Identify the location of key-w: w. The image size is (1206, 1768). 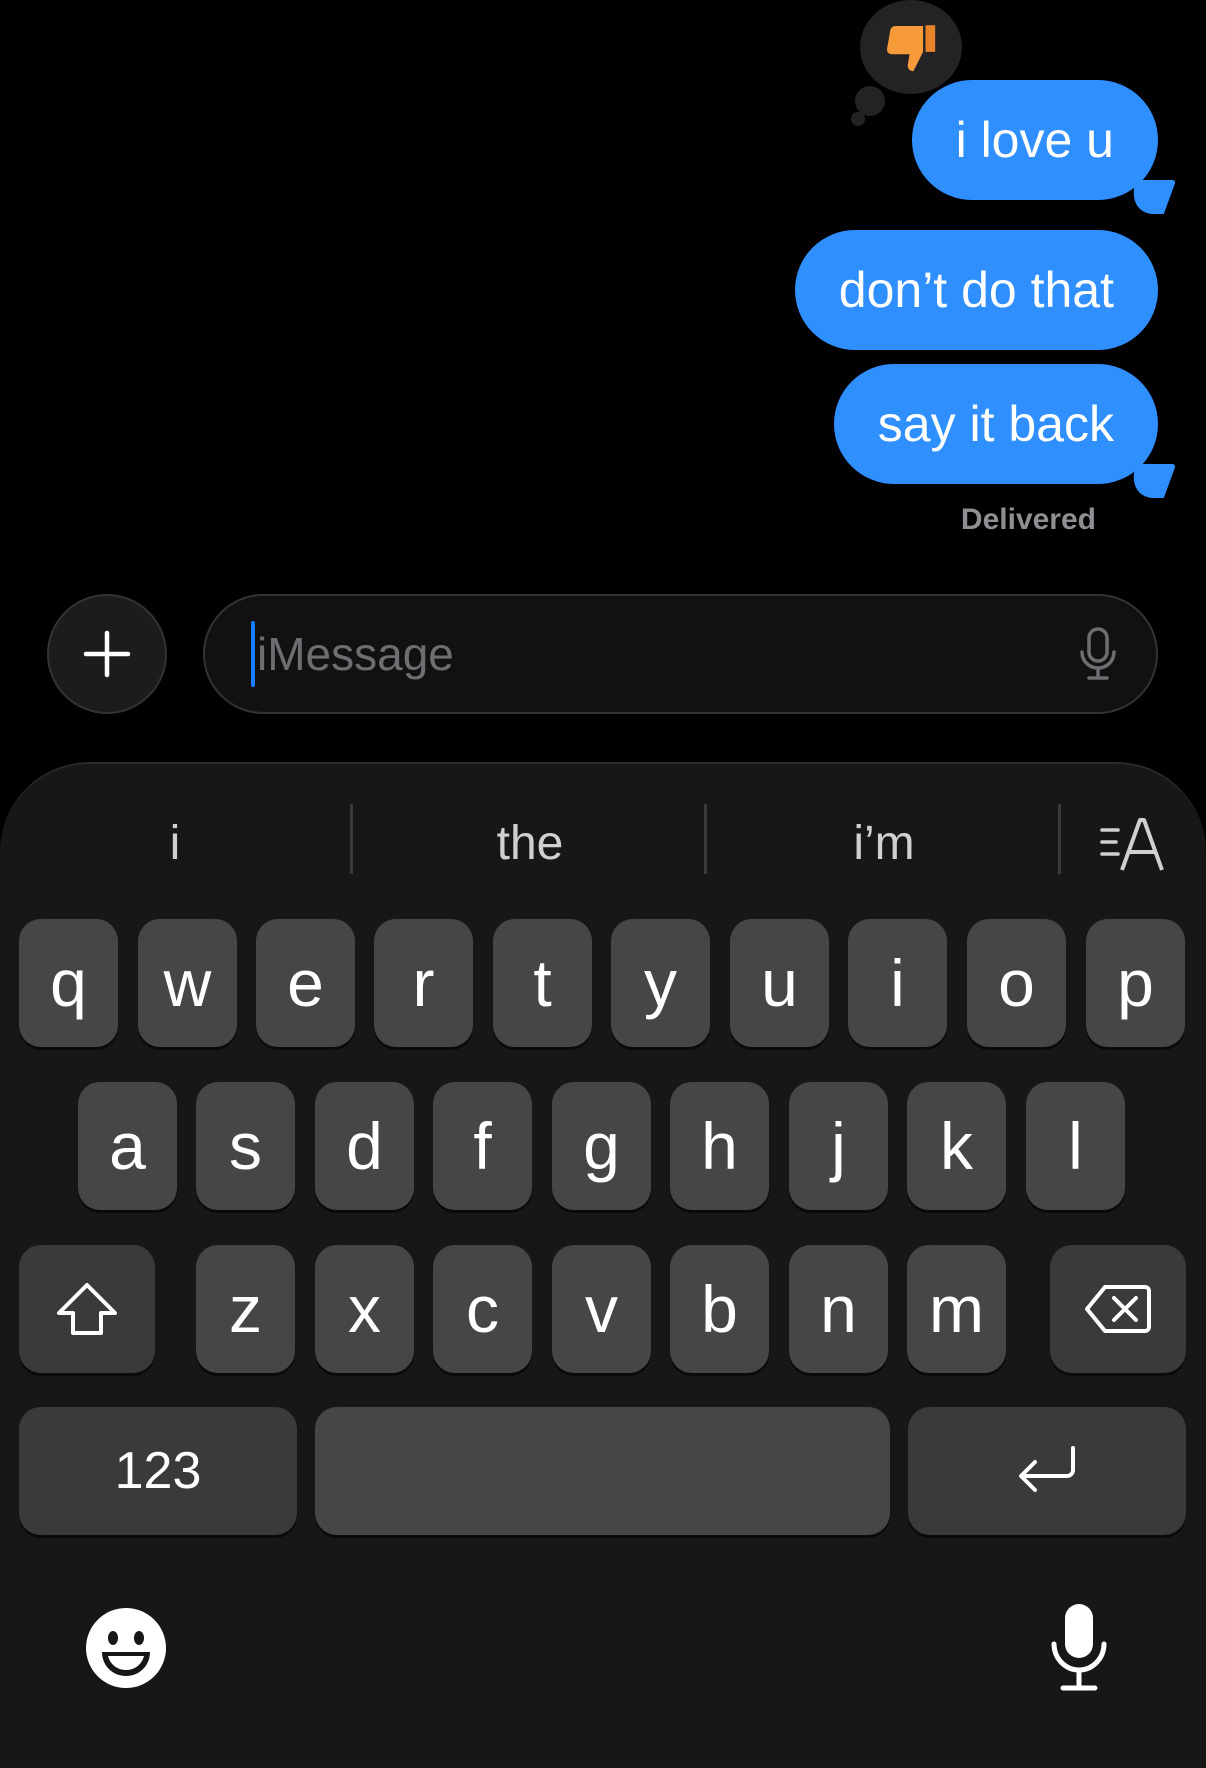
(187, 983).